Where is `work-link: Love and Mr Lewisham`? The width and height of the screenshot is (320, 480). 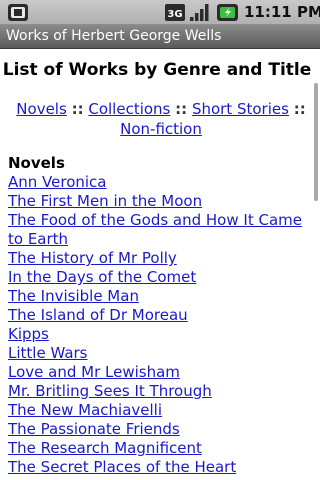 work-link: Love and Mr Lewisham is located at coordinates (94, 372).